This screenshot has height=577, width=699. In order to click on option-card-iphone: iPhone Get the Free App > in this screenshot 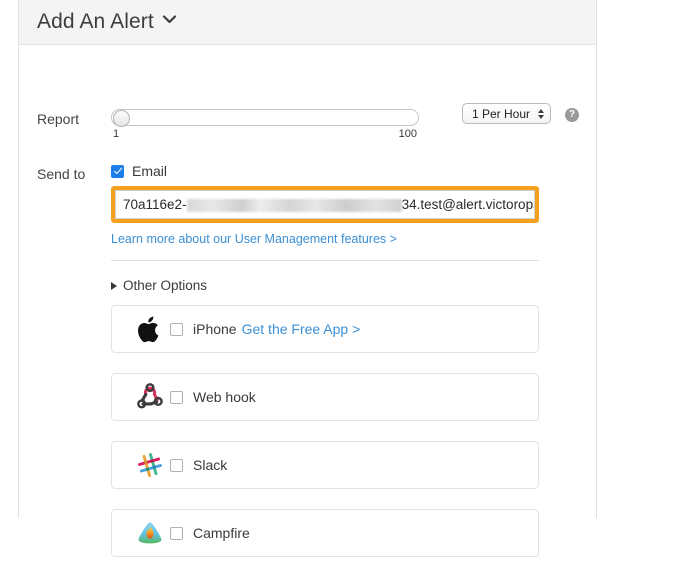, I will do `click(325, 329)`.